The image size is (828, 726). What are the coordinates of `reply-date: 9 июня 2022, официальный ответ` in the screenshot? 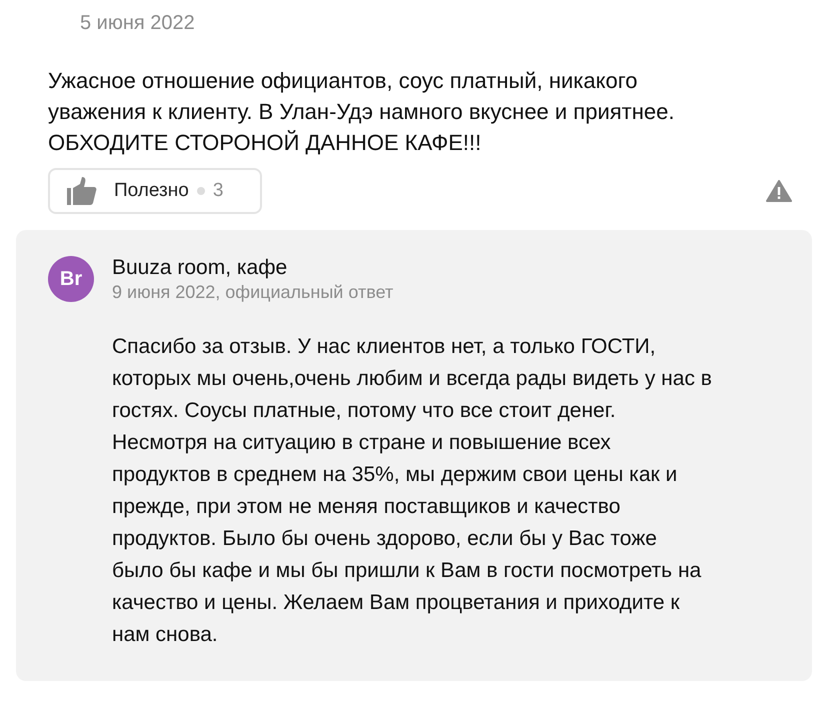 It's located at (253, 292).